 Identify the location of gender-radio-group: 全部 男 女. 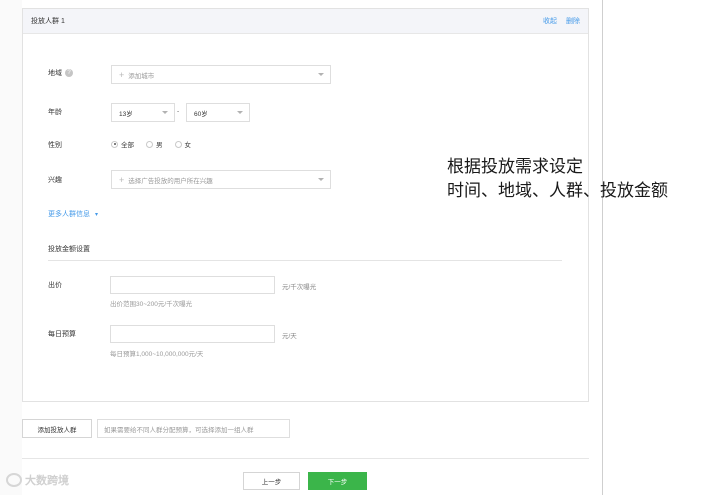
(151, 144).